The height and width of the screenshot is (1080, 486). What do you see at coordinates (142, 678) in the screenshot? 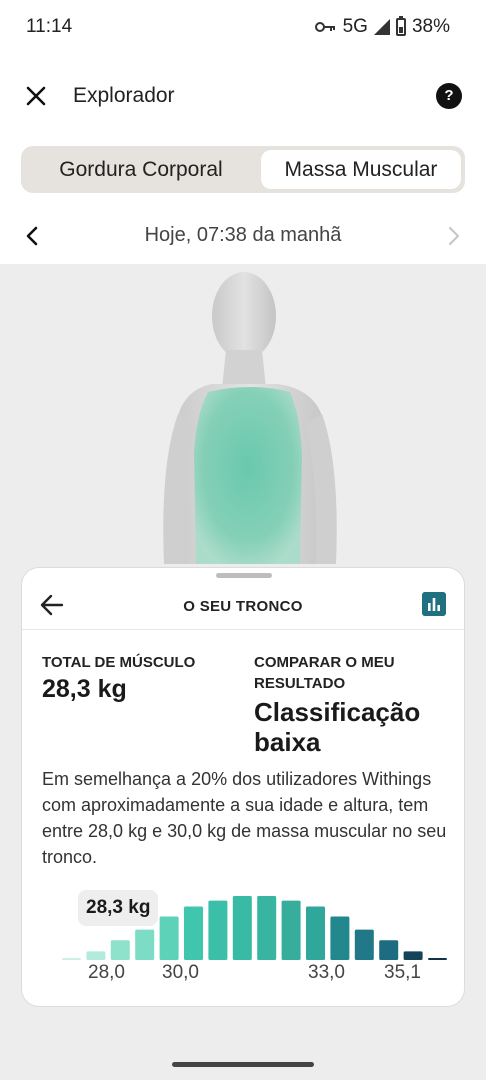
I see `total-muscle-block: TOTAL DE MÚSCULO 28,3 kg` at bounding box center [142, 678].